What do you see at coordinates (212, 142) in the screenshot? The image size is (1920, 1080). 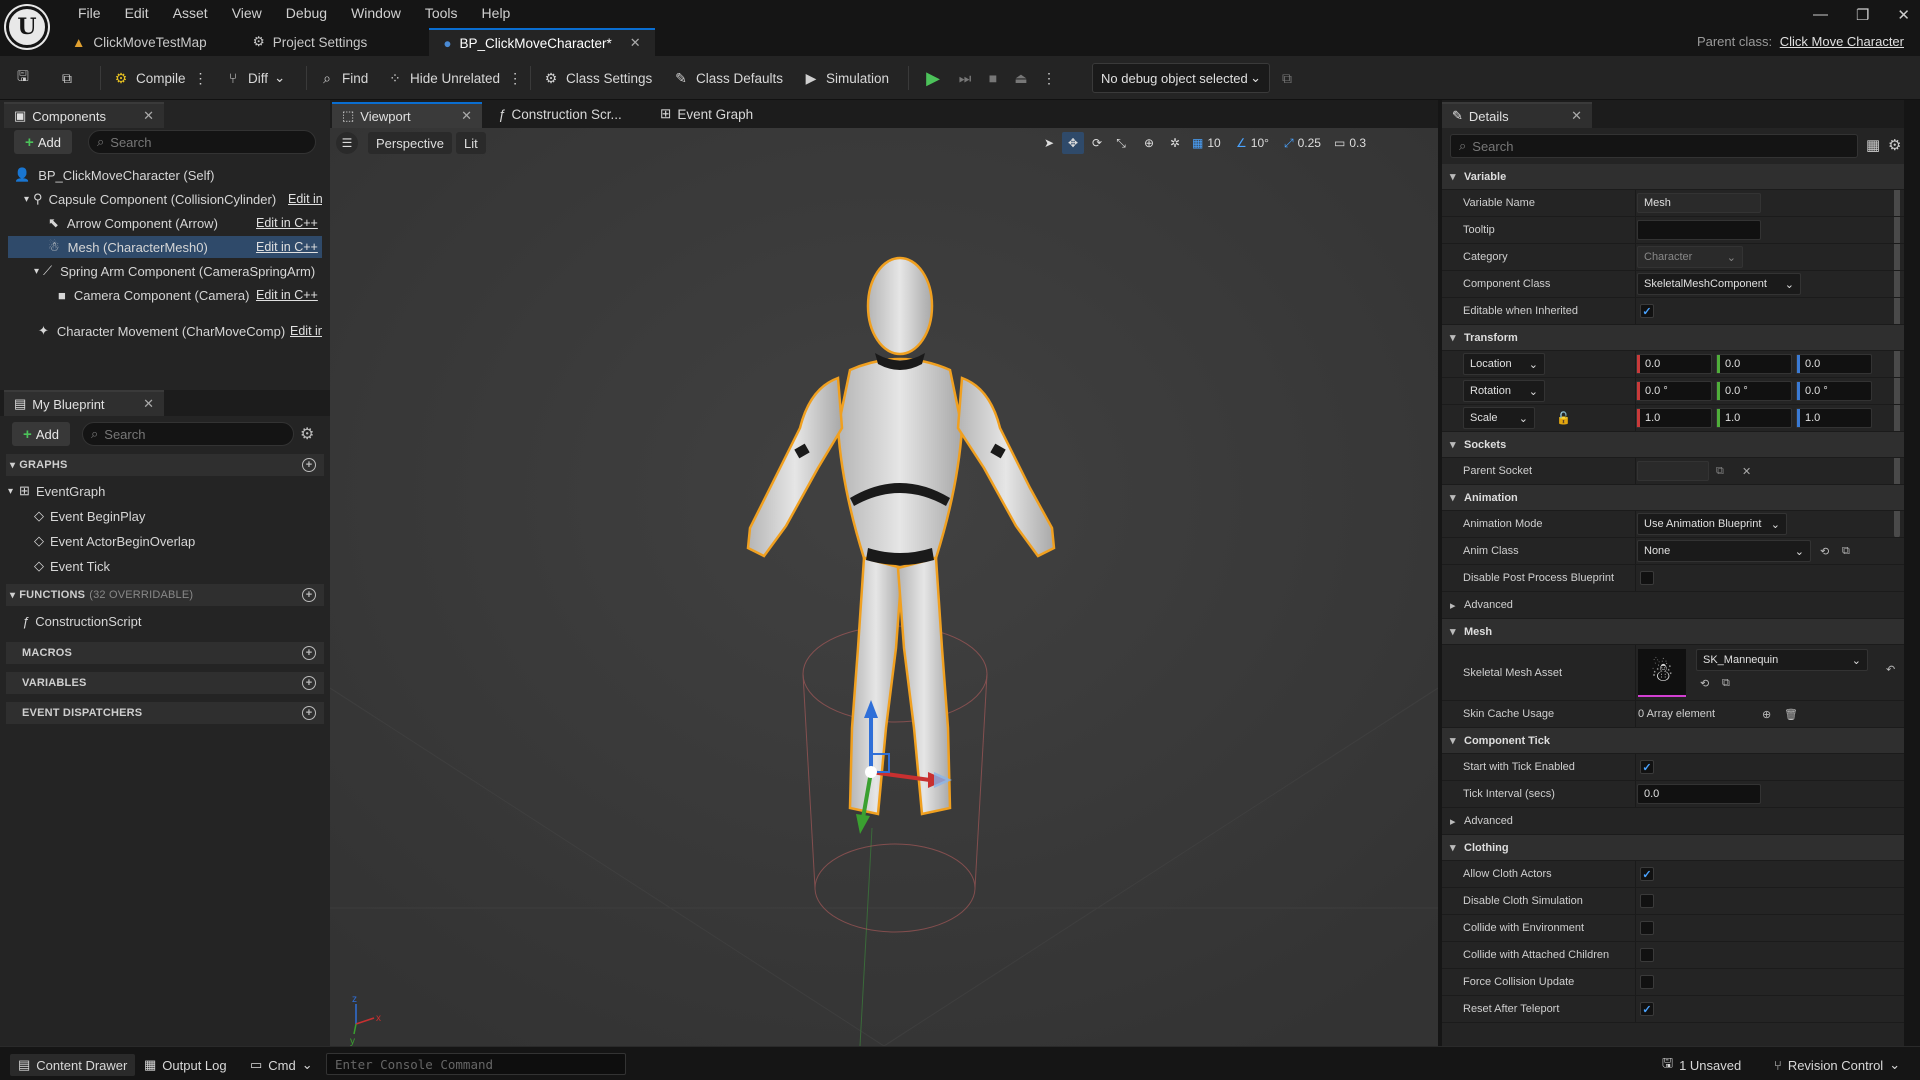 I see `components-search-input` at bounding box center [212, 142].